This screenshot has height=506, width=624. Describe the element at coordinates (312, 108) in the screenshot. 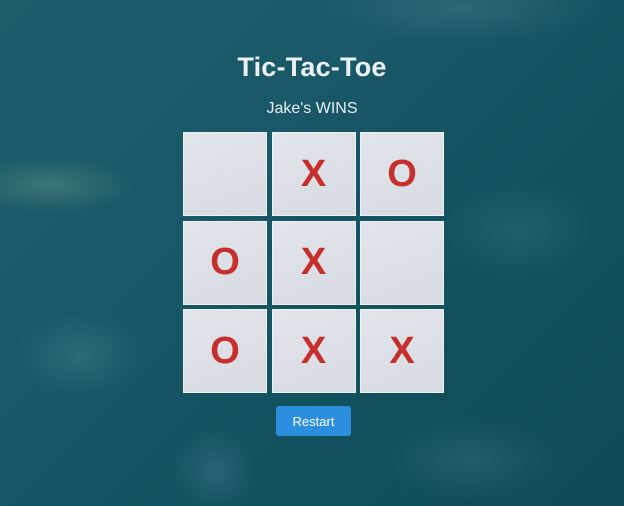

I see `game-status: Jake's WINS` at that location.